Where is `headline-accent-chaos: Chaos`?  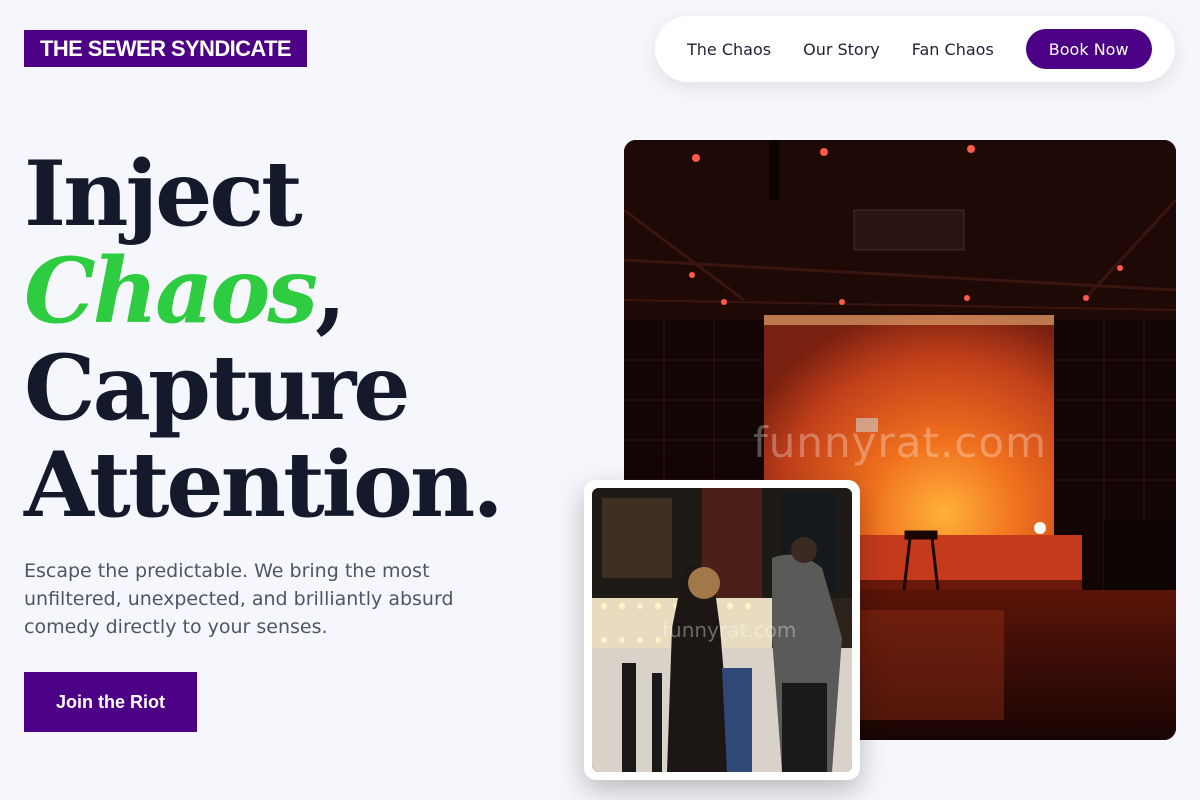
headline-accent-chaos: Chaos is located at coordinates (171, 291).